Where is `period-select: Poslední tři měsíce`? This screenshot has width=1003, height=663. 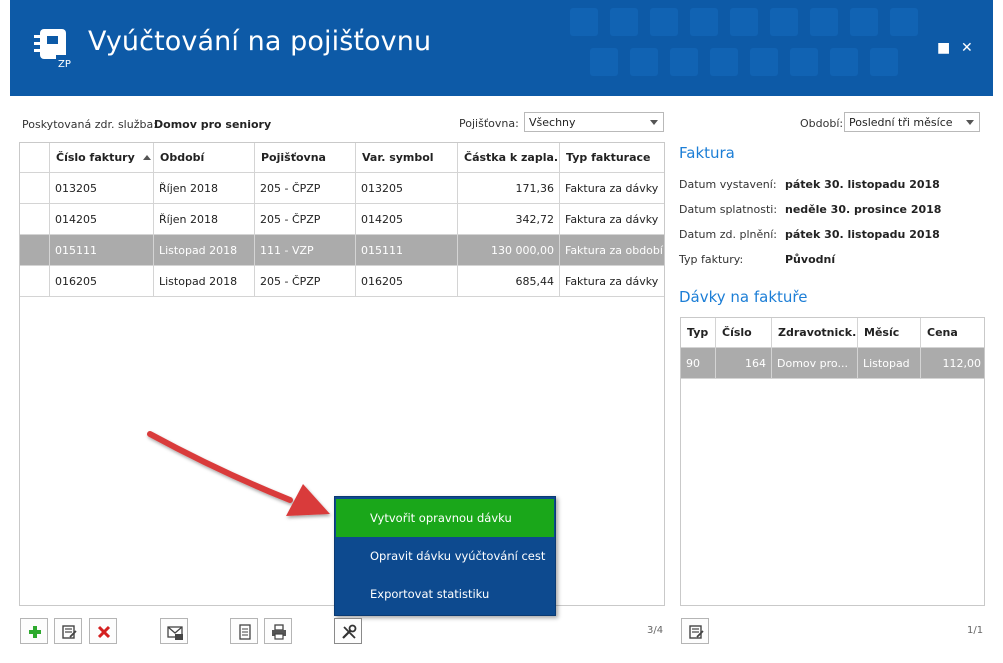
period-select: Poslední tři měsíce is located at coordinates (912, 122).